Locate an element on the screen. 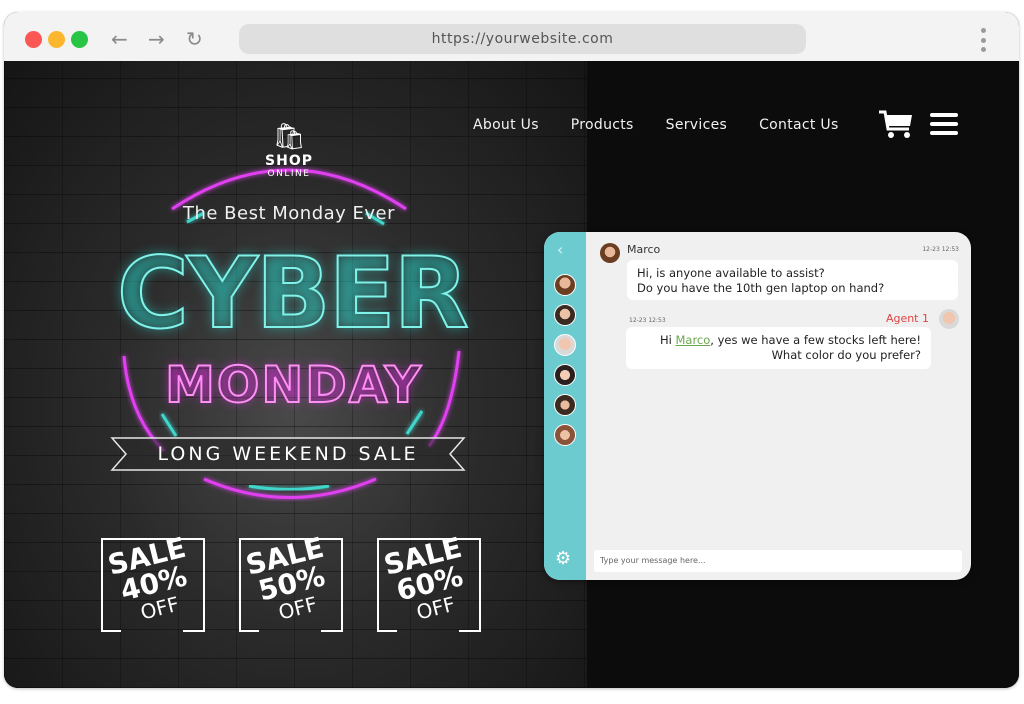 This screenshot has height=704, width=1024. nav-about-us: About Us is located at coordinates (506, 125).